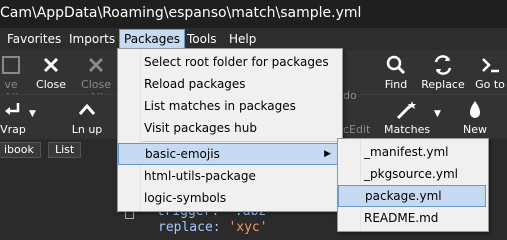  I want to click on replace-icon, so click(443, 65).